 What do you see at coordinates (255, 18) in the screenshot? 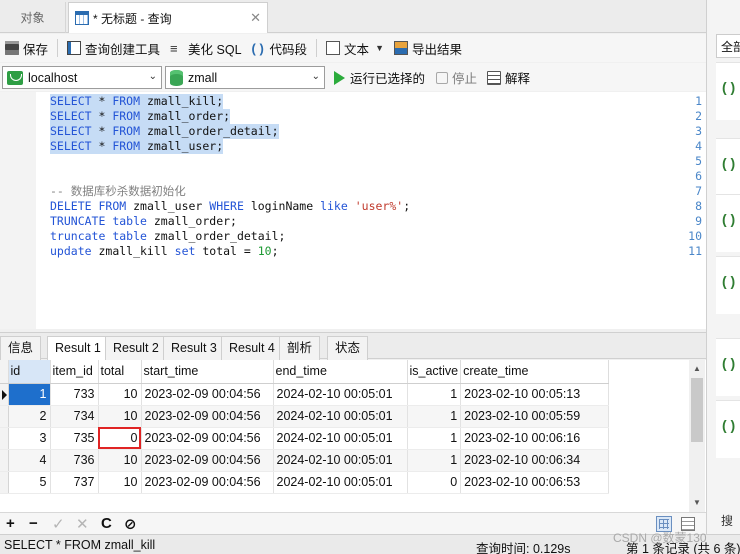
I see `close-tab-icon: ✕` at bounding box center [255, 18].